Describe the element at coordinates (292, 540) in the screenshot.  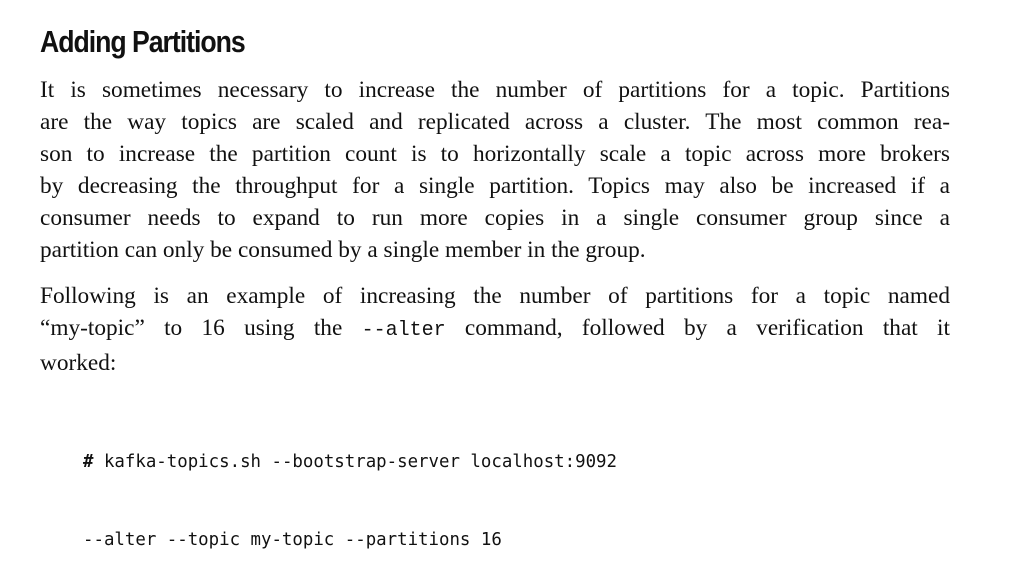
I see `code-line: --alter --topic my-topic --partitions 16` at that location.